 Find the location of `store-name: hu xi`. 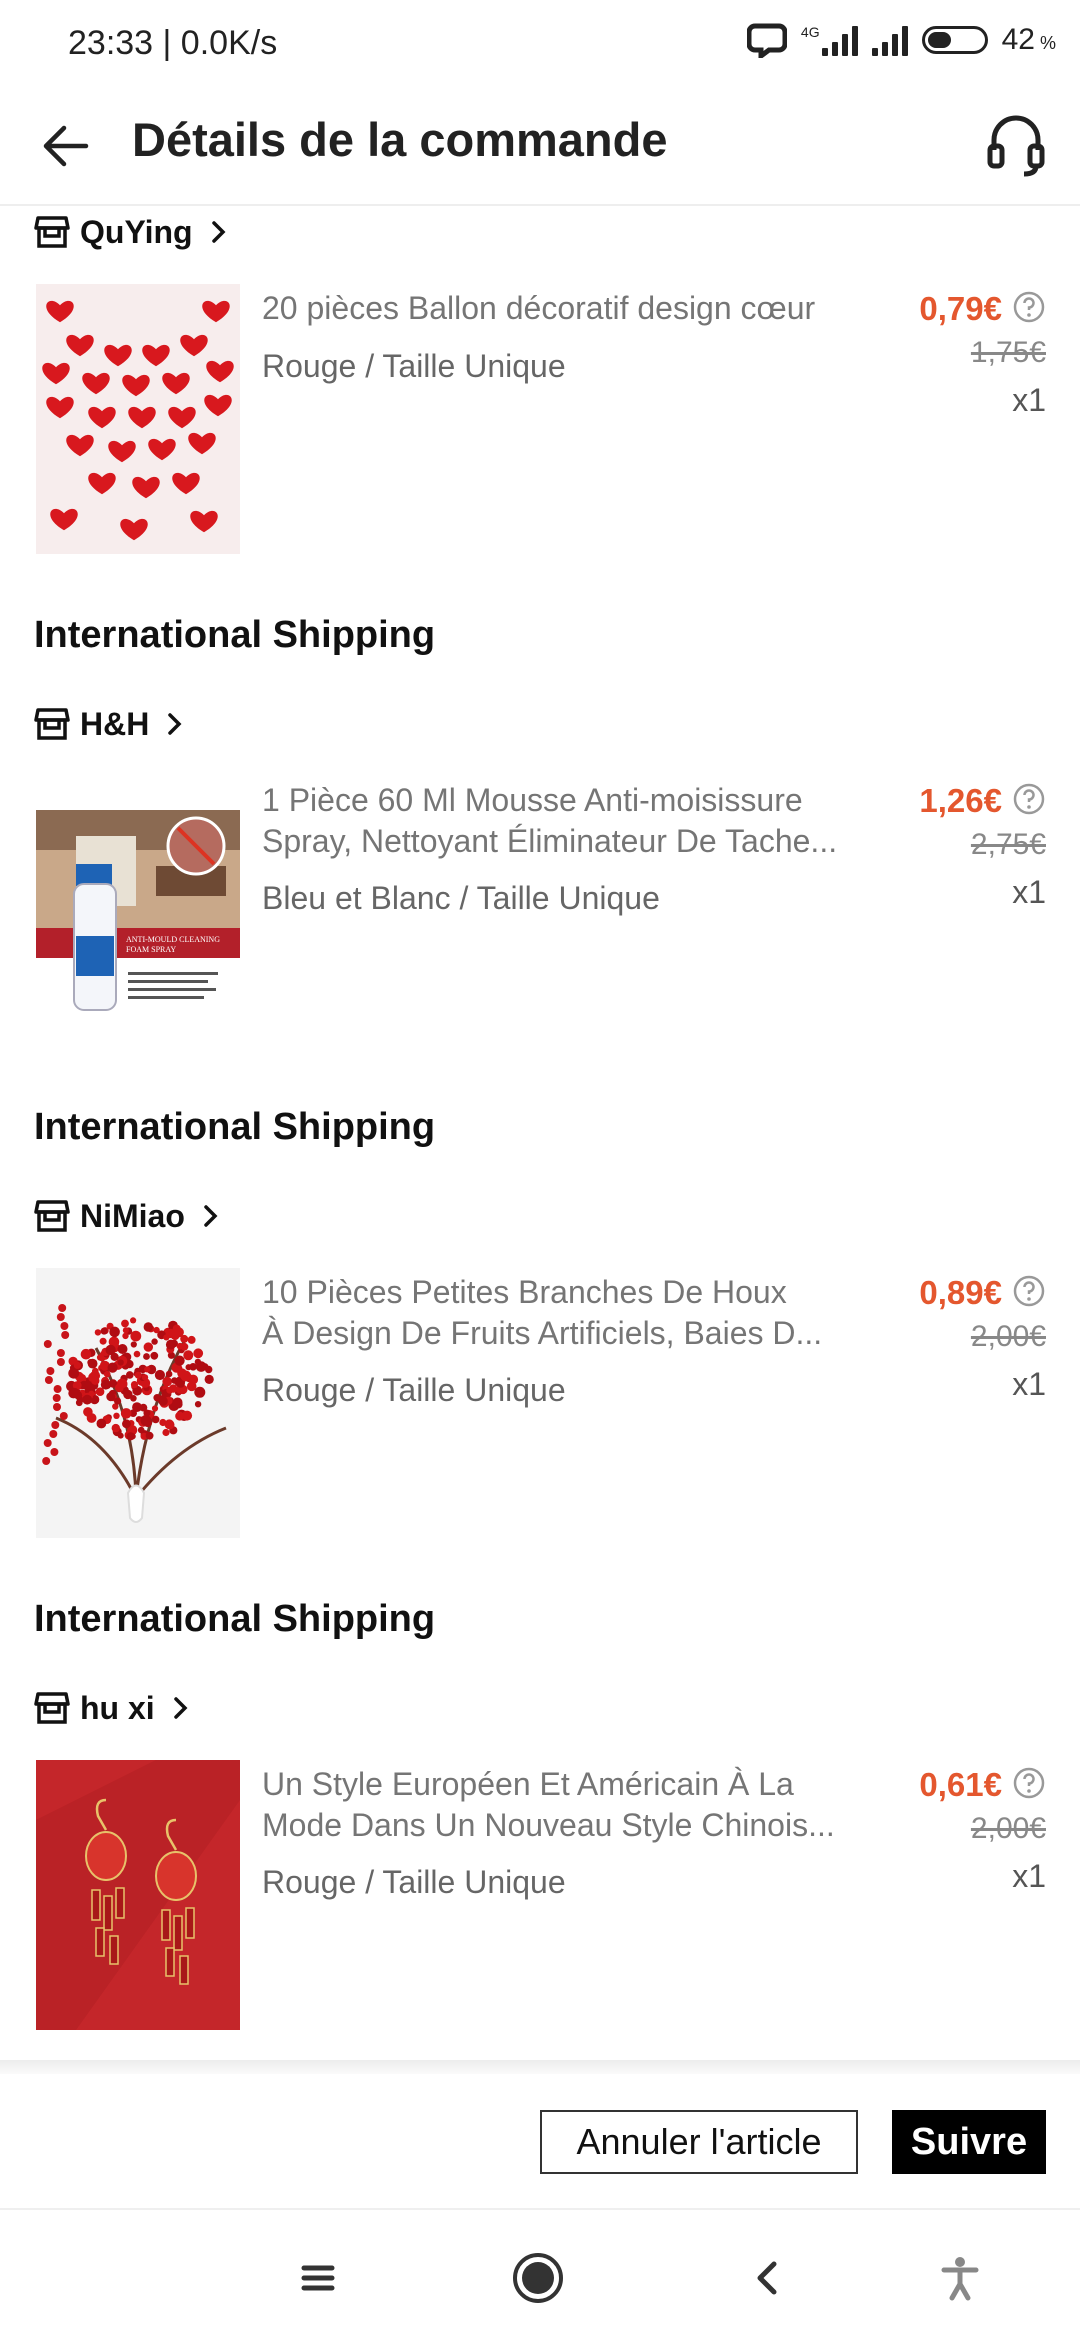

store-name: hu xi is located at coordinates (117, 1707).